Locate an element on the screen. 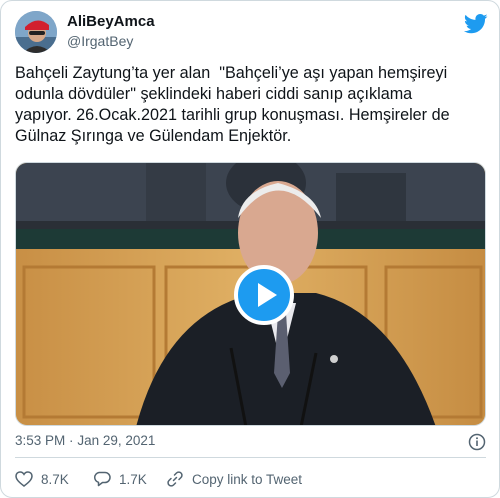  reply-icon is located at coordinates (102, 479).